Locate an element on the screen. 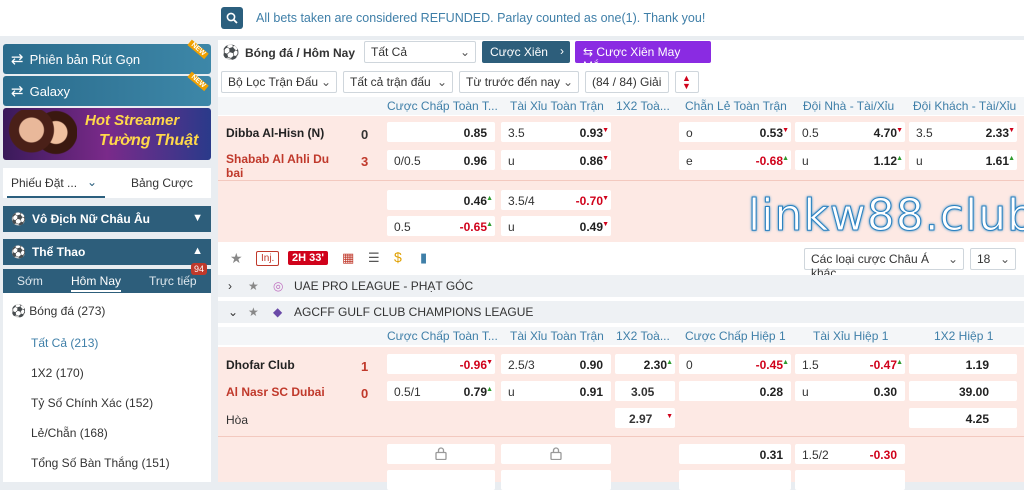 The image size is (1024, 490). select-value: 18 is located at coordinates (984, 259).